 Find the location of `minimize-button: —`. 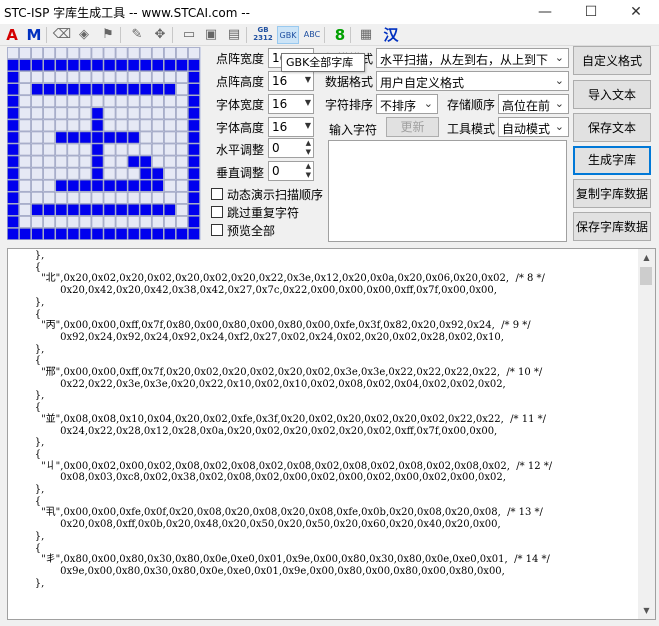

minimize-button: — is located at coordinates (545, 12).